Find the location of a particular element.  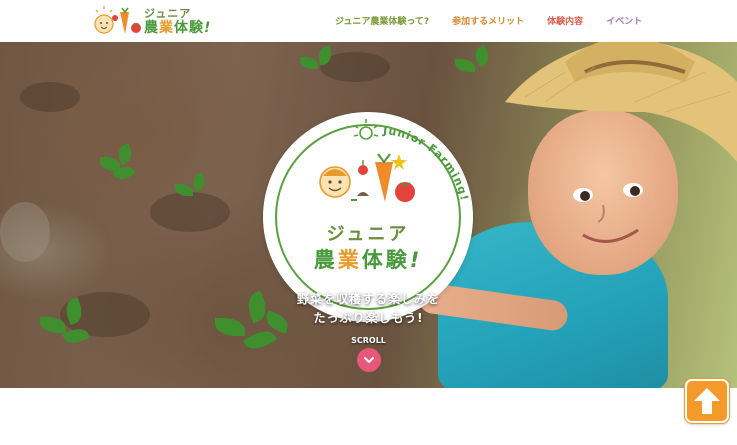

sun-icon is located at coordinates (366, 129).